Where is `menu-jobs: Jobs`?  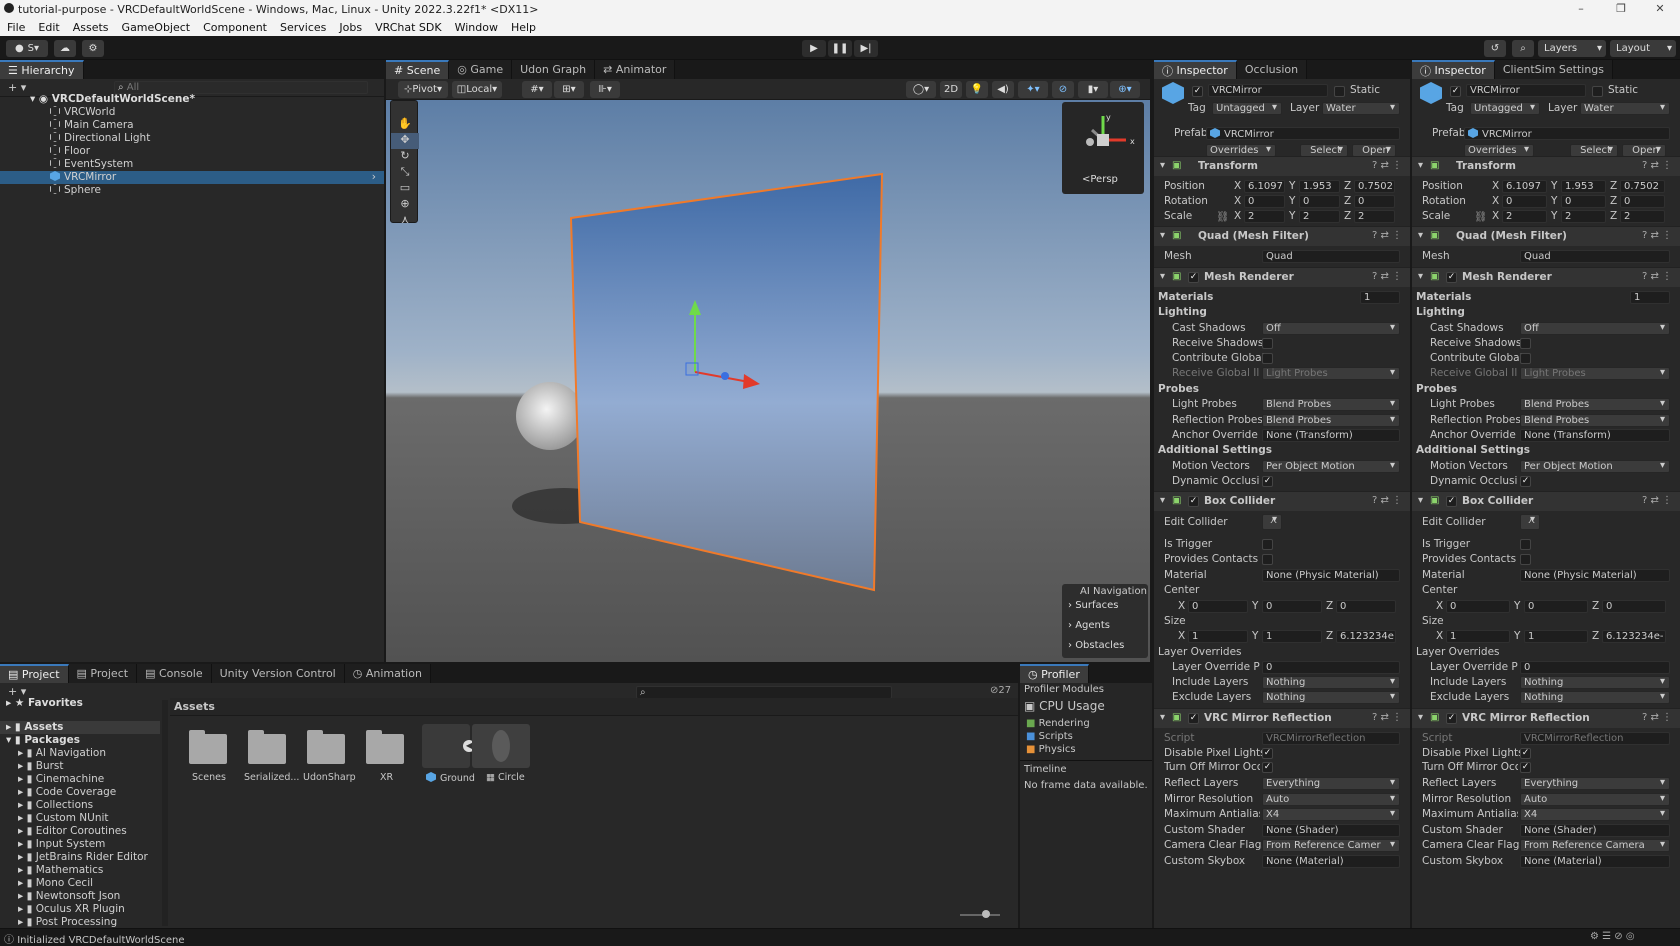 menu-jobs: Jobs is located at coordinates (350, 27).